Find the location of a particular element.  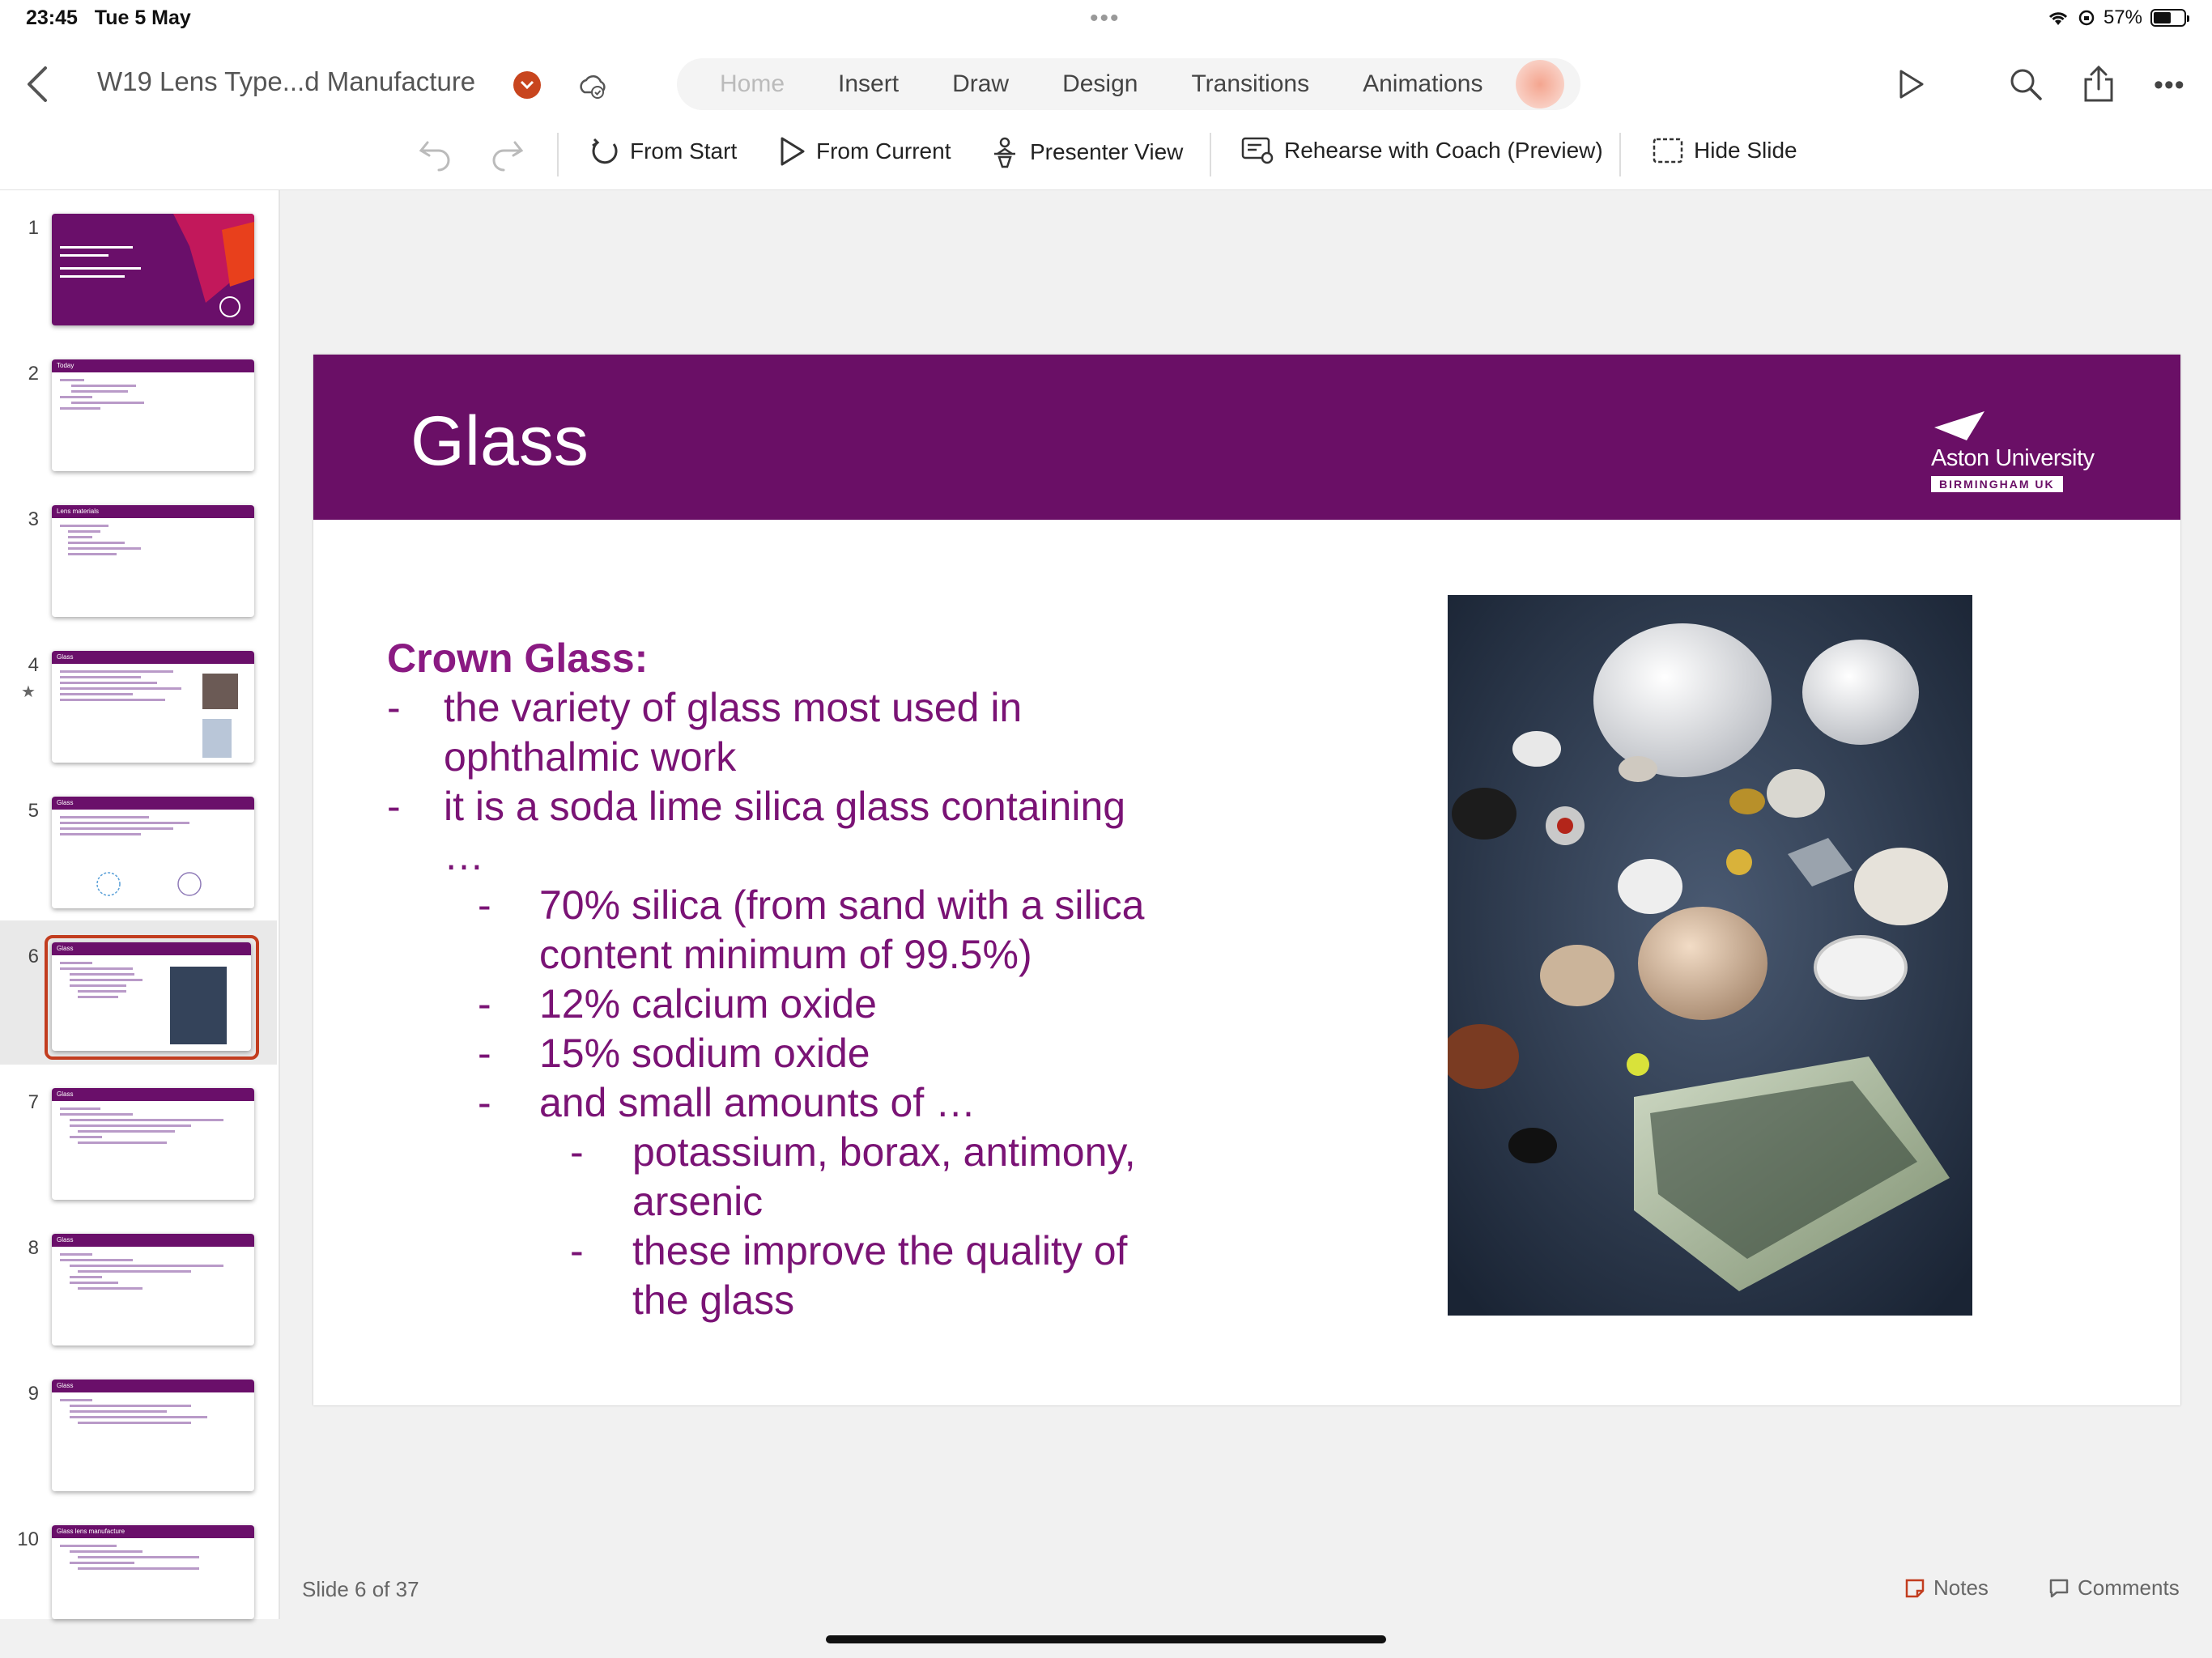

thumbnail-number: 3 is located at coordinates (33, 519).